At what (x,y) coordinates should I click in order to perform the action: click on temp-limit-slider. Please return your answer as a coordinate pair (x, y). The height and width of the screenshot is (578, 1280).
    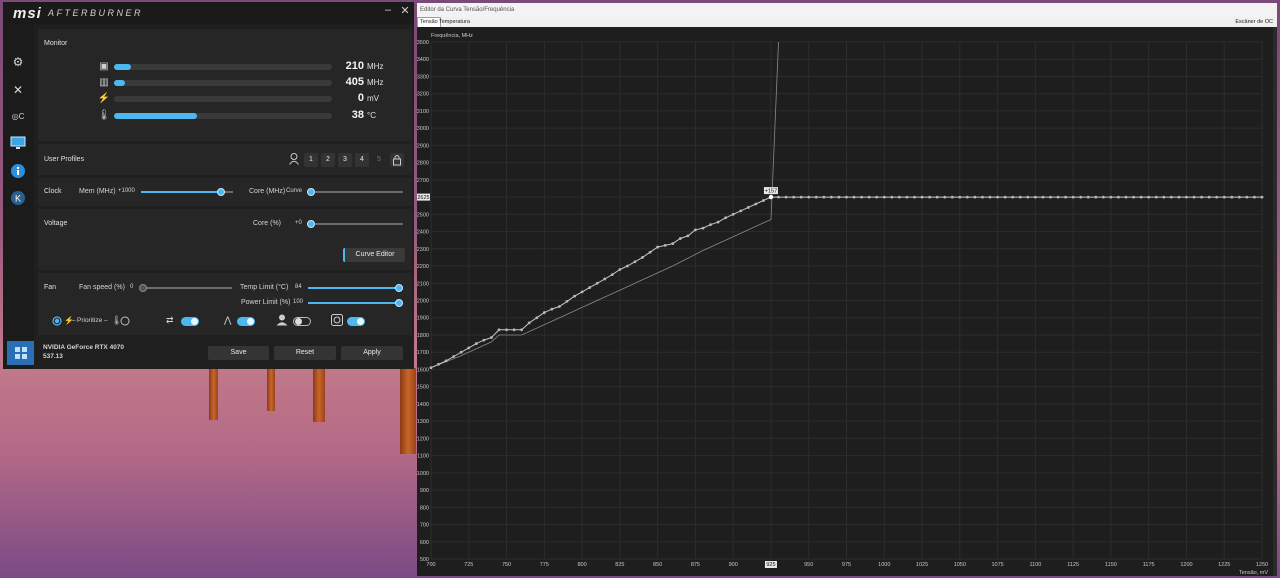
    Looking at the image, I should click on (356, 288).